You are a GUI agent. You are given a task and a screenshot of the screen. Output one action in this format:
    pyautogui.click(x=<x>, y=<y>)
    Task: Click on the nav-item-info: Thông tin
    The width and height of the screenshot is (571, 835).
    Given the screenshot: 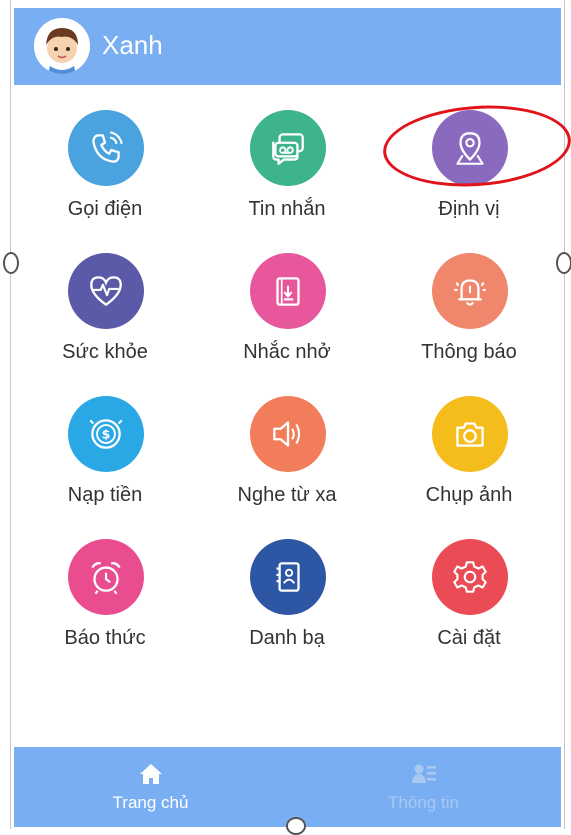 What is the action you would take?
    pyautogui.click(x=423, y=787)
    